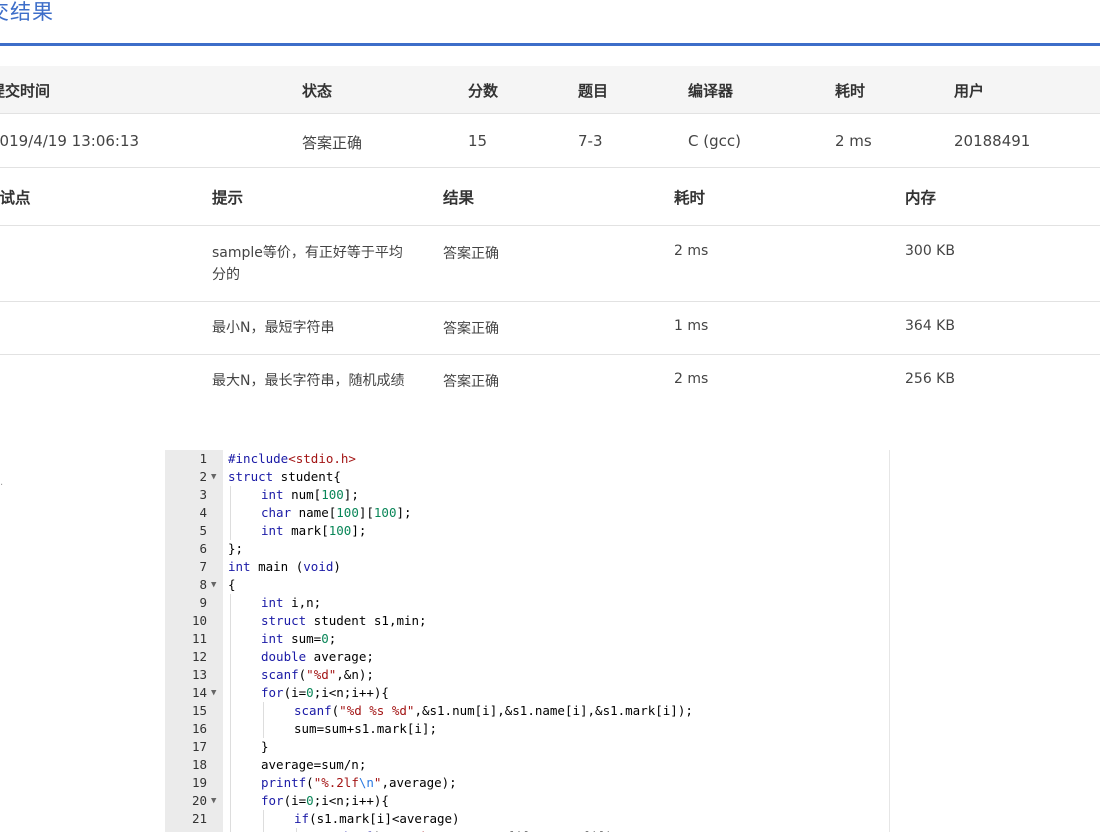 Image resolution: width=1100 pixels, height=832 pixels. I want to click on line-number: 1, so click(203, 458).